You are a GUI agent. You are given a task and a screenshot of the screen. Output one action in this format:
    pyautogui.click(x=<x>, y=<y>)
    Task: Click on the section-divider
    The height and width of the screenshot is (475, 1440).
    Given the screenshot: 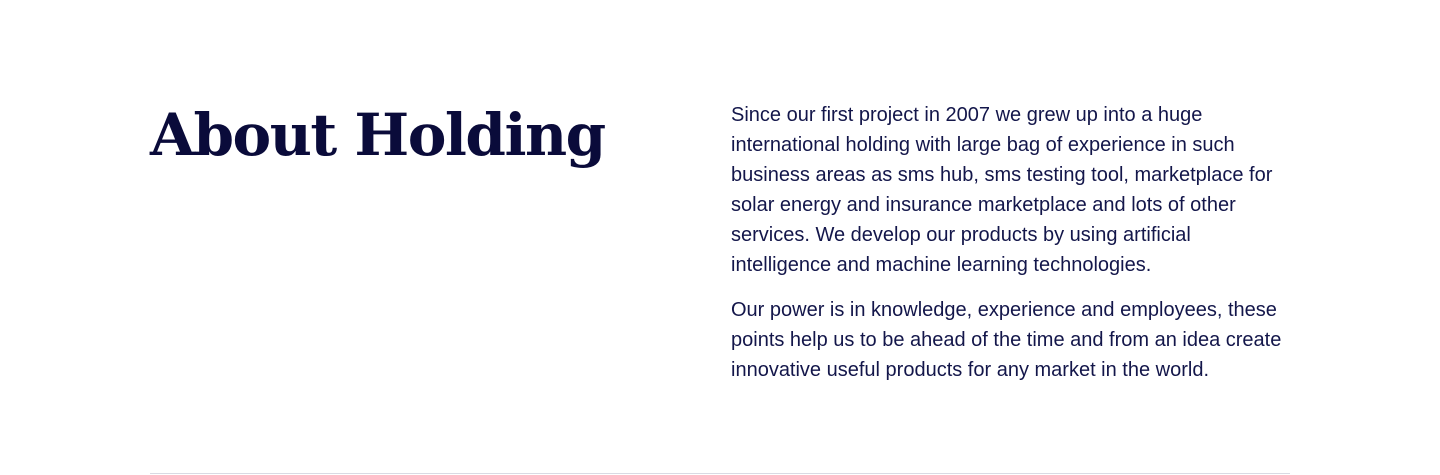 What is the action you would take?
    pyautogui.click(x=720, y=473)
    